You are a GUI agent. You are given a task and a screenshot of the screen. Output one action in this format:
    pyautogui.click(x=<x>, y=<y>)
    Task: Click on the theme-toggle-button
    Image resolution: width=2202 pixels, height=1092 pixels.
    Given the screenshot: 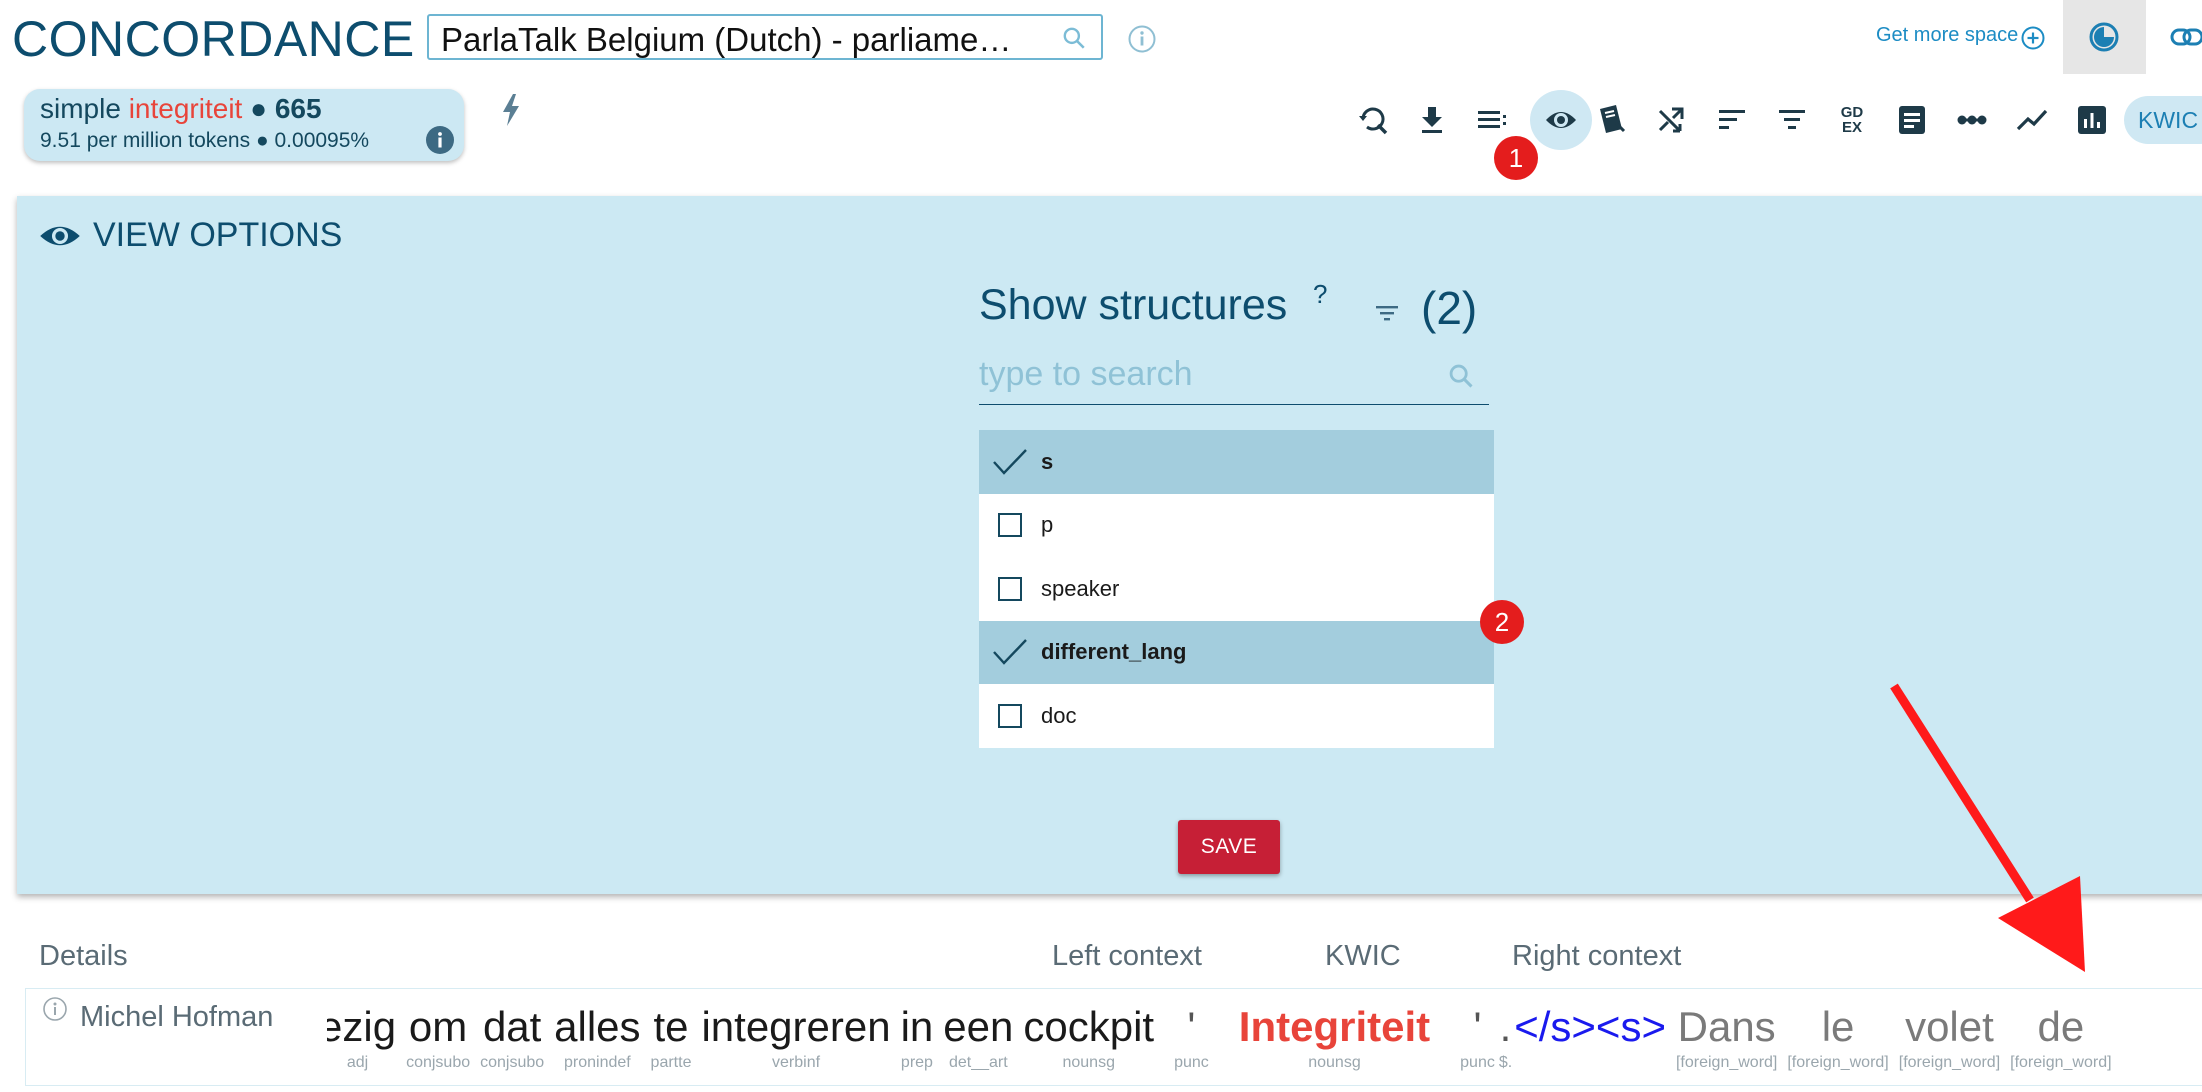 What is the action you would take?
    pyautogui.click(x=2104, y=37)
    